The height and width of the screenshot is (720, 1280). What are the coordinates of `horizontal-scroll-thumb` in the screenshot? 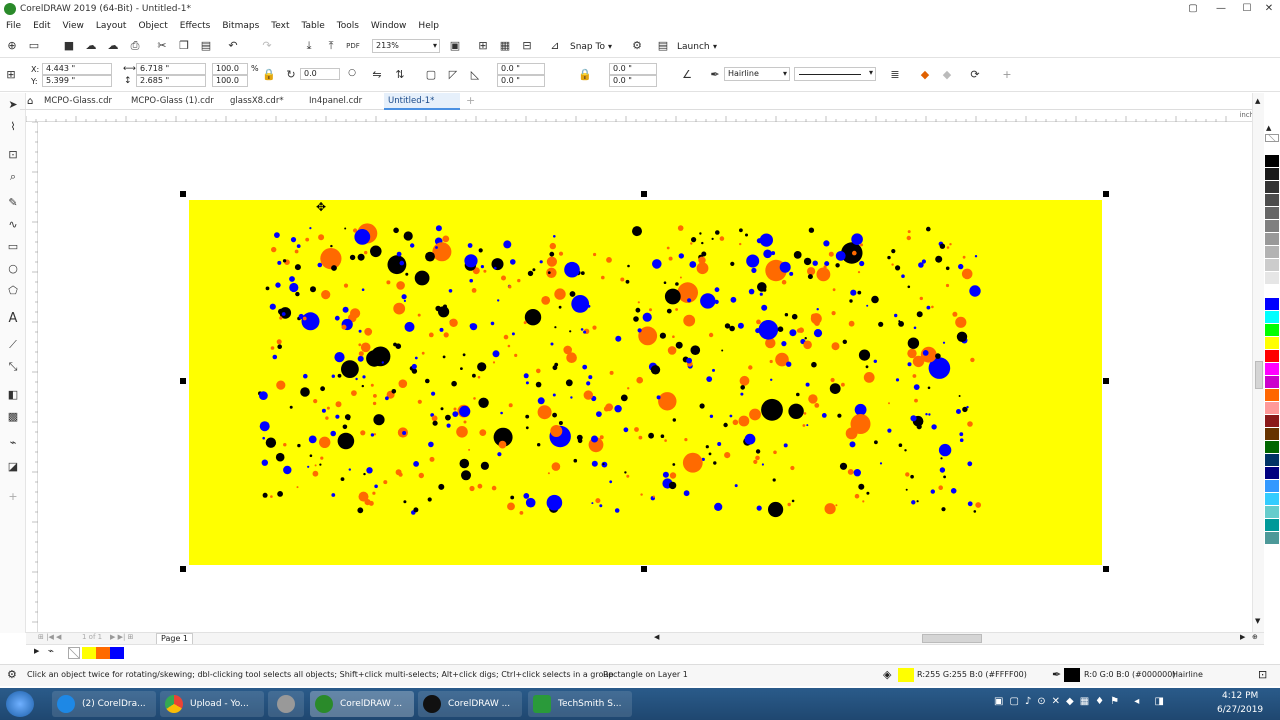 It's located at (952, 638).